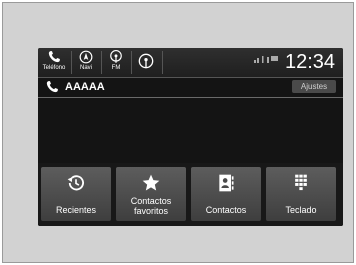 The image size is (356, 265). Describe the element at coordinates (54, 57) in the screenshot. I see `phone-icon` at that location.